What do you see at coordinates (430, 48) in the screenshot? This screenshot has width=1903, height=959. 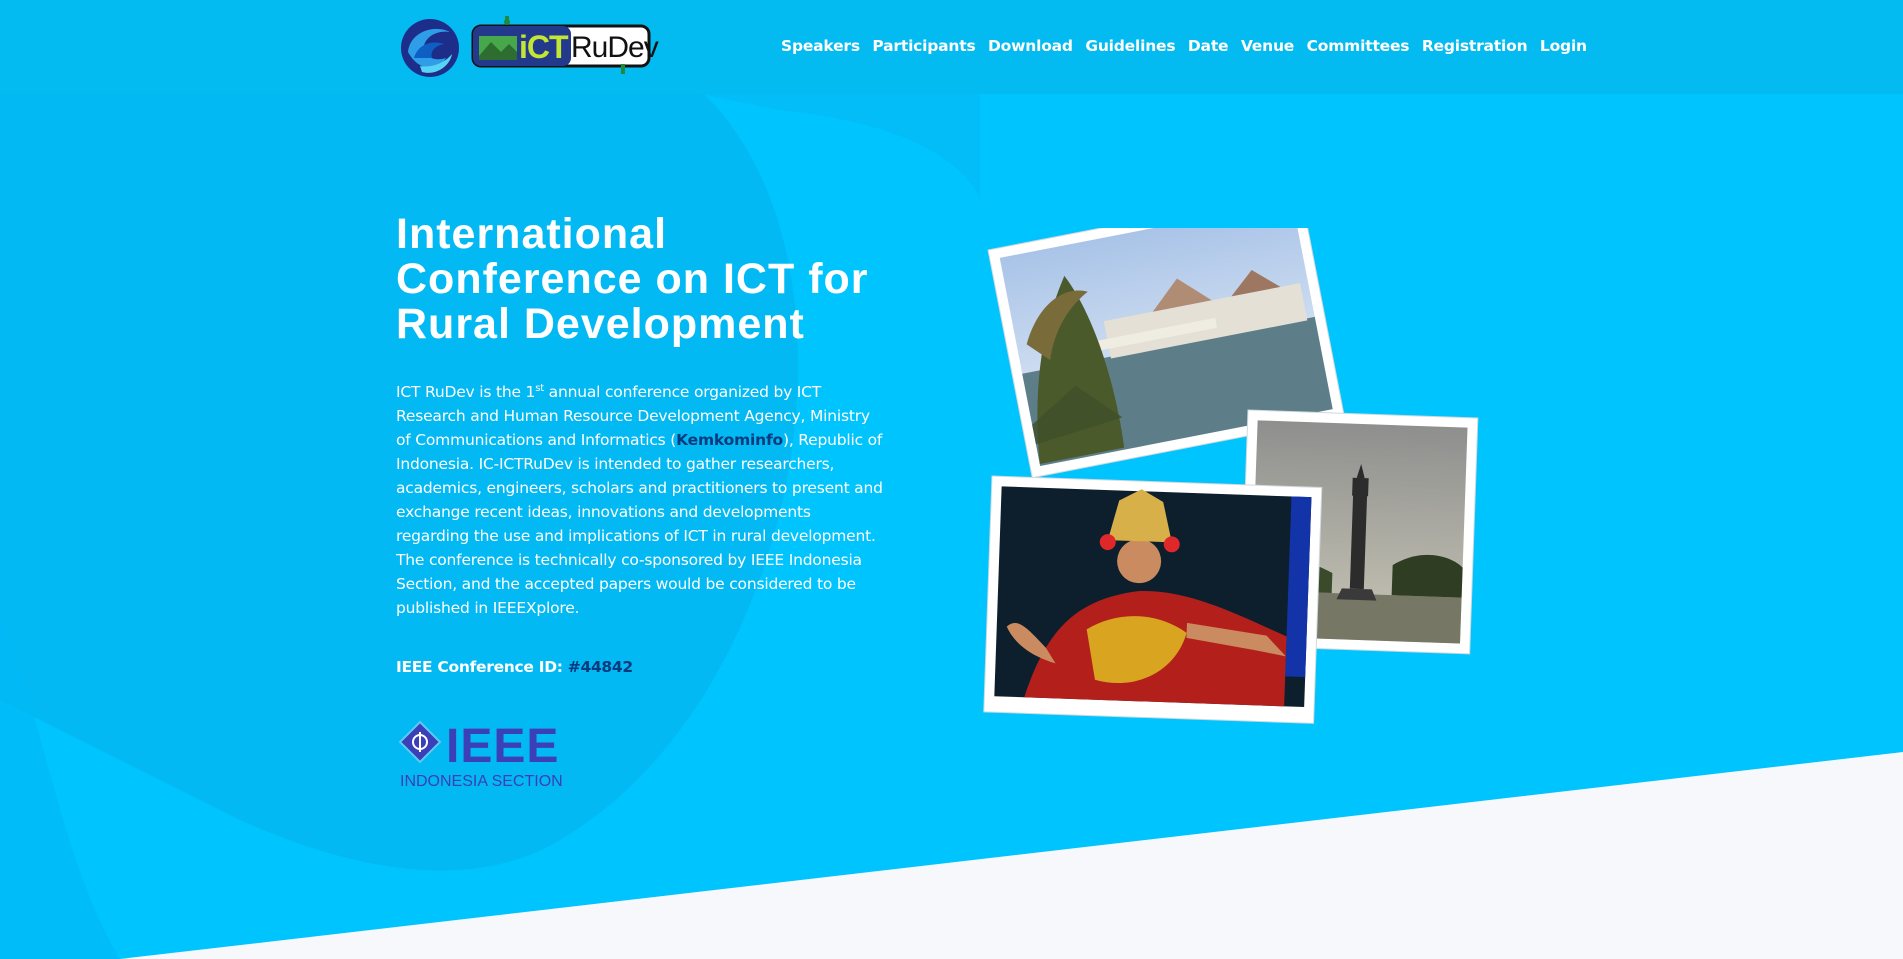 I see `kominfo-logo-icon` at bounding box center [430, 48].